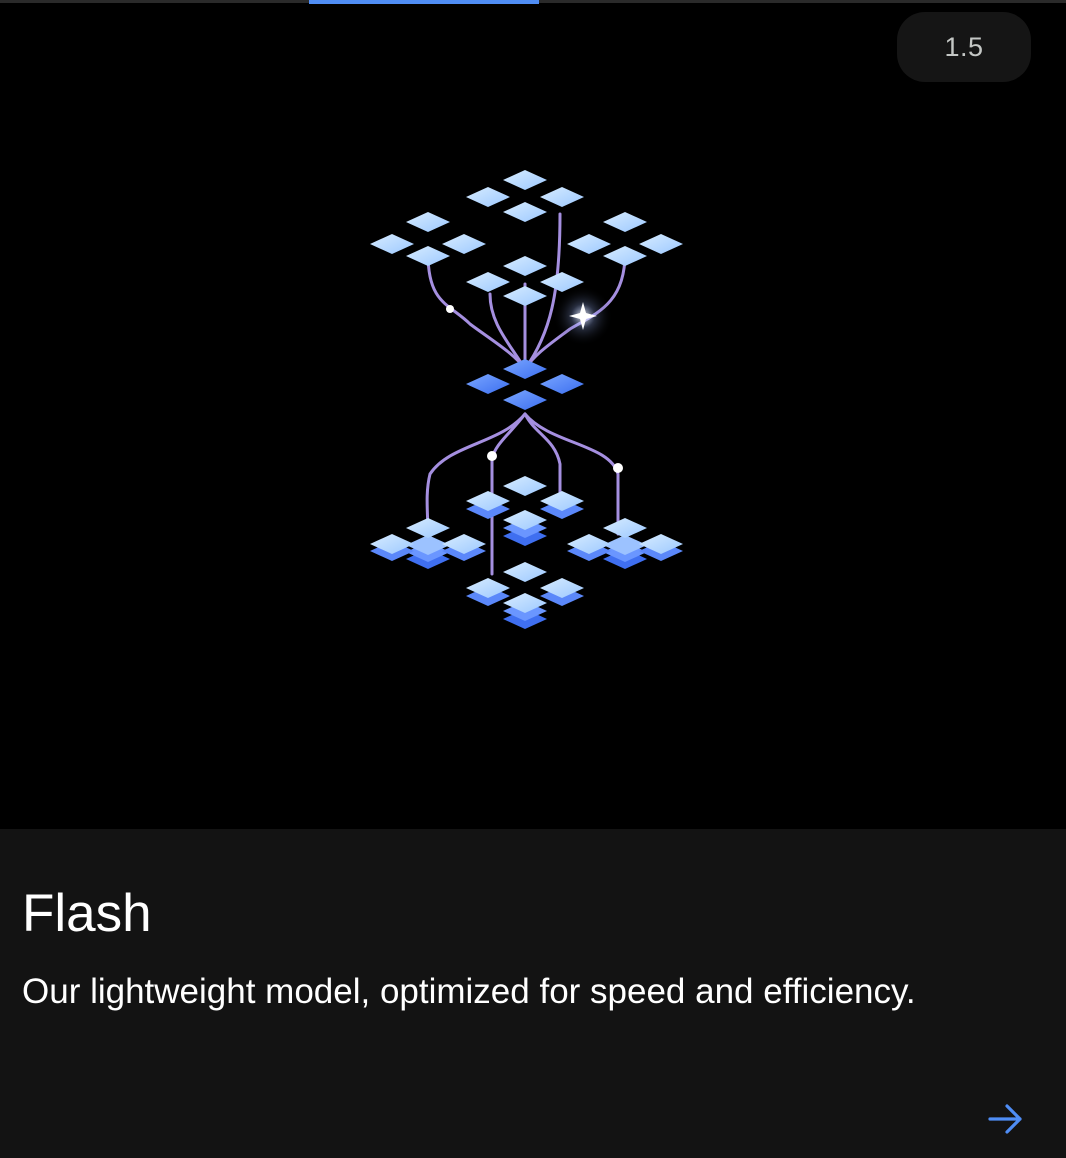 Image resolution: width=1066 pixels, height=1158 pixels. Describe the element at coordinates (526, 399) in the screenshot. I see `model-network-illustration` at that location.